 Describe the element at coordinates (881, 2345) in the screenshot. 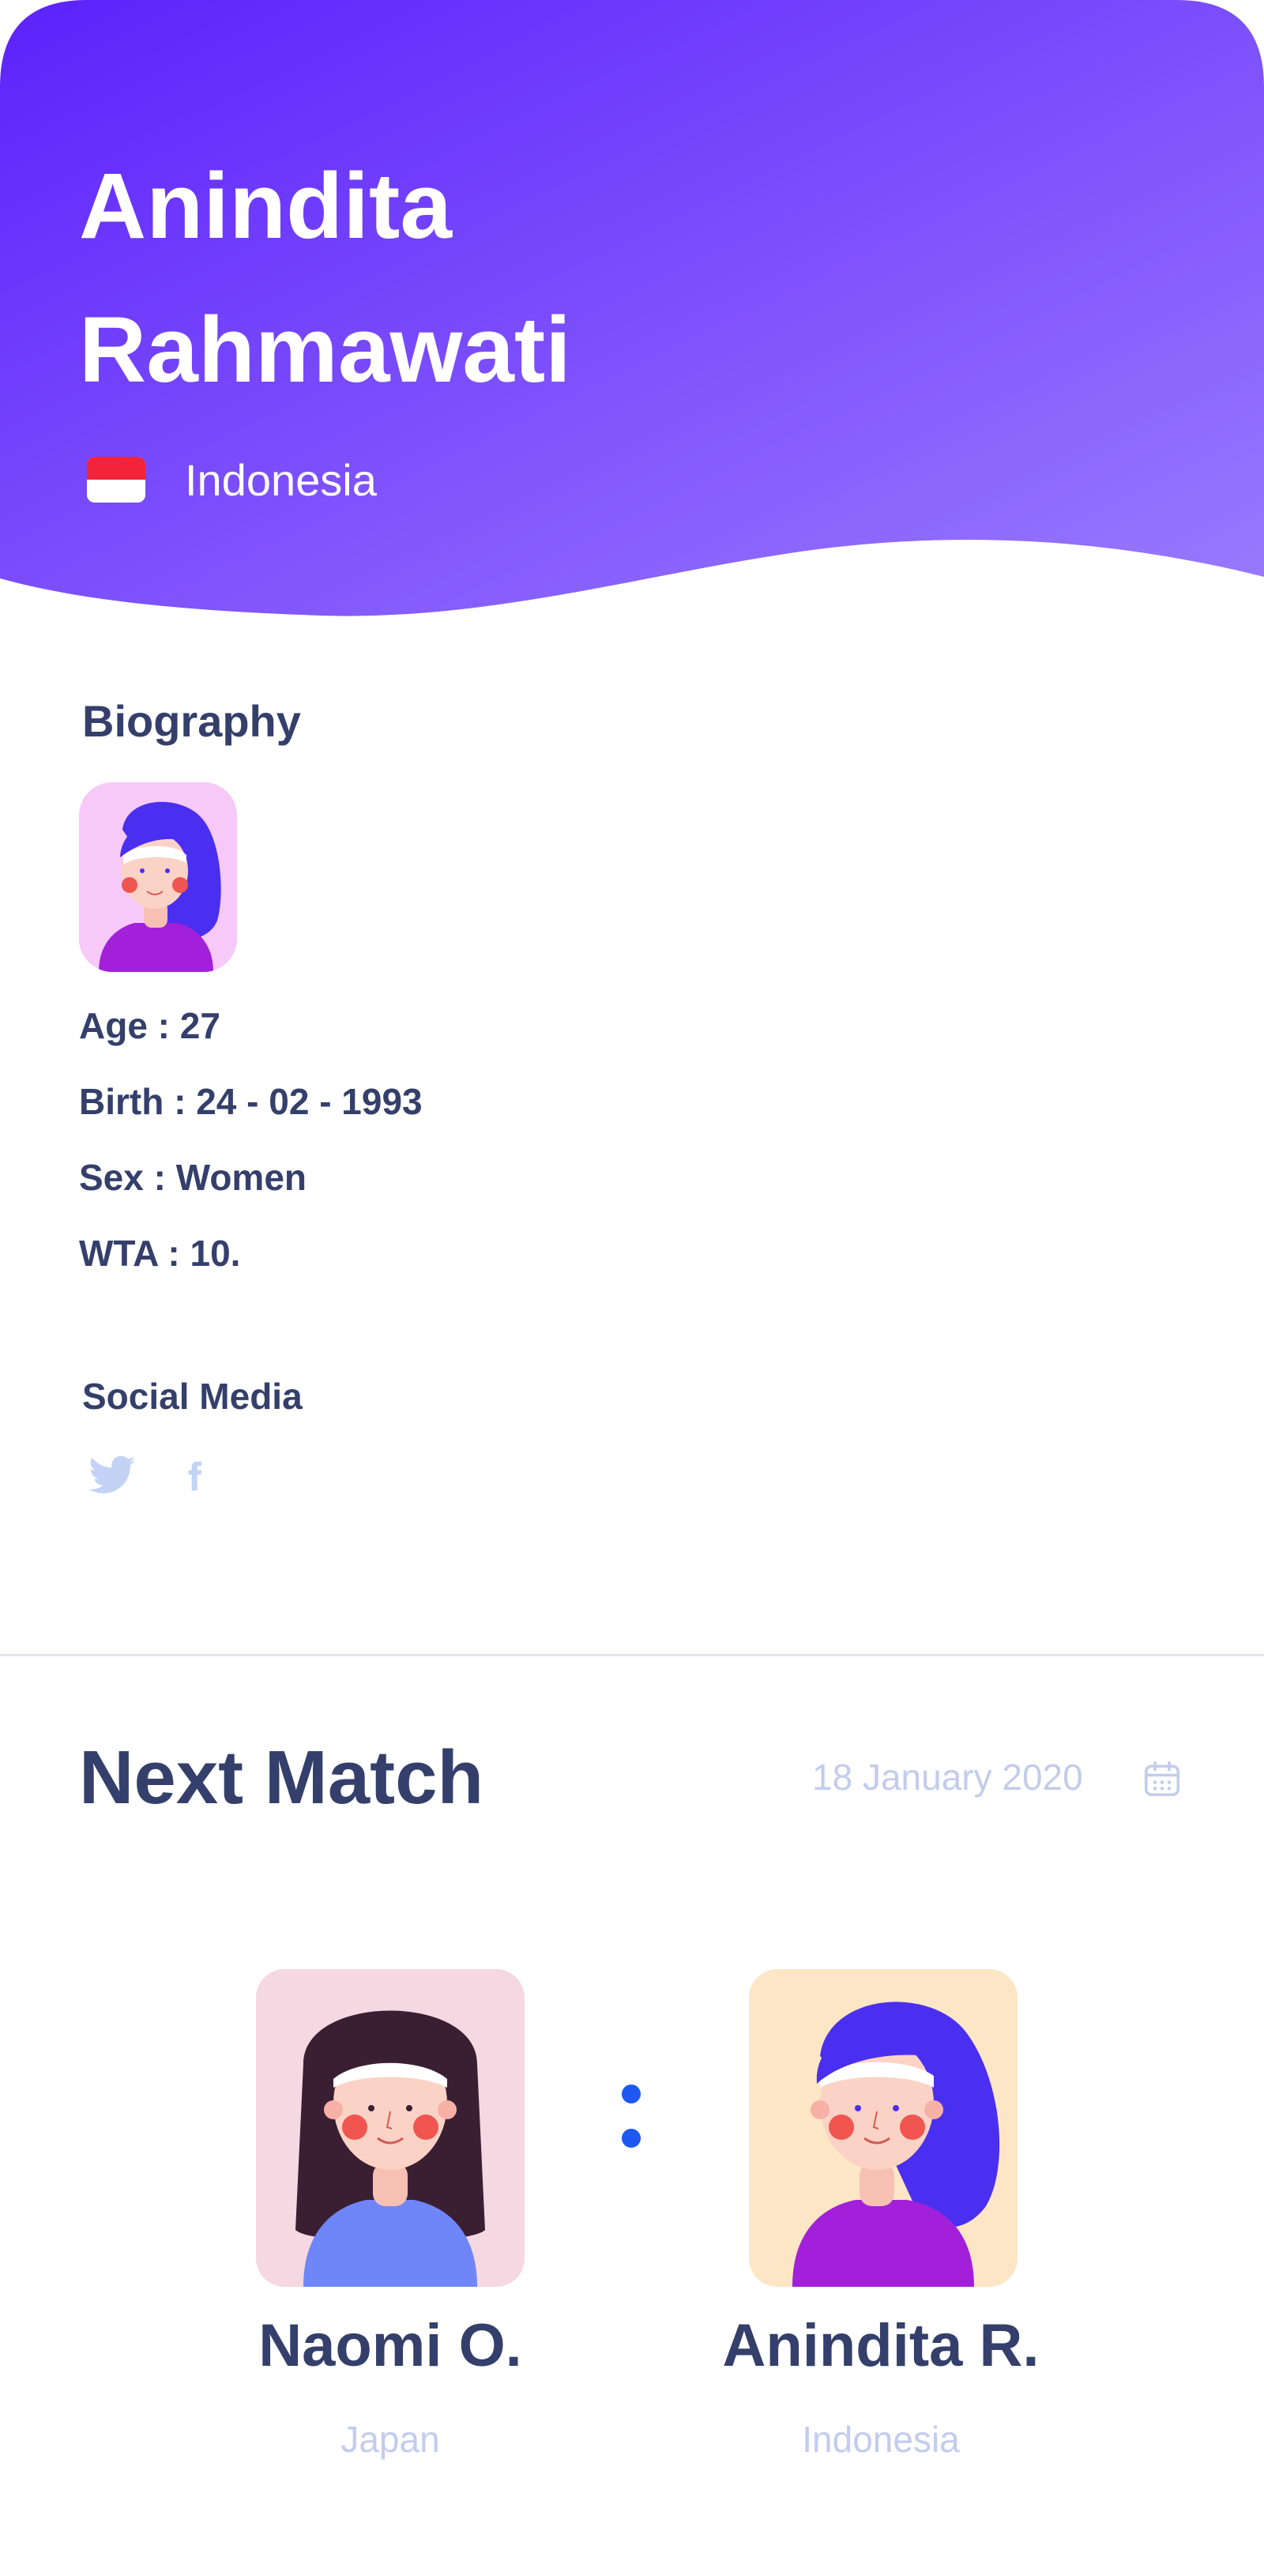

I see `player-name-match: Anindita R.` at that location.